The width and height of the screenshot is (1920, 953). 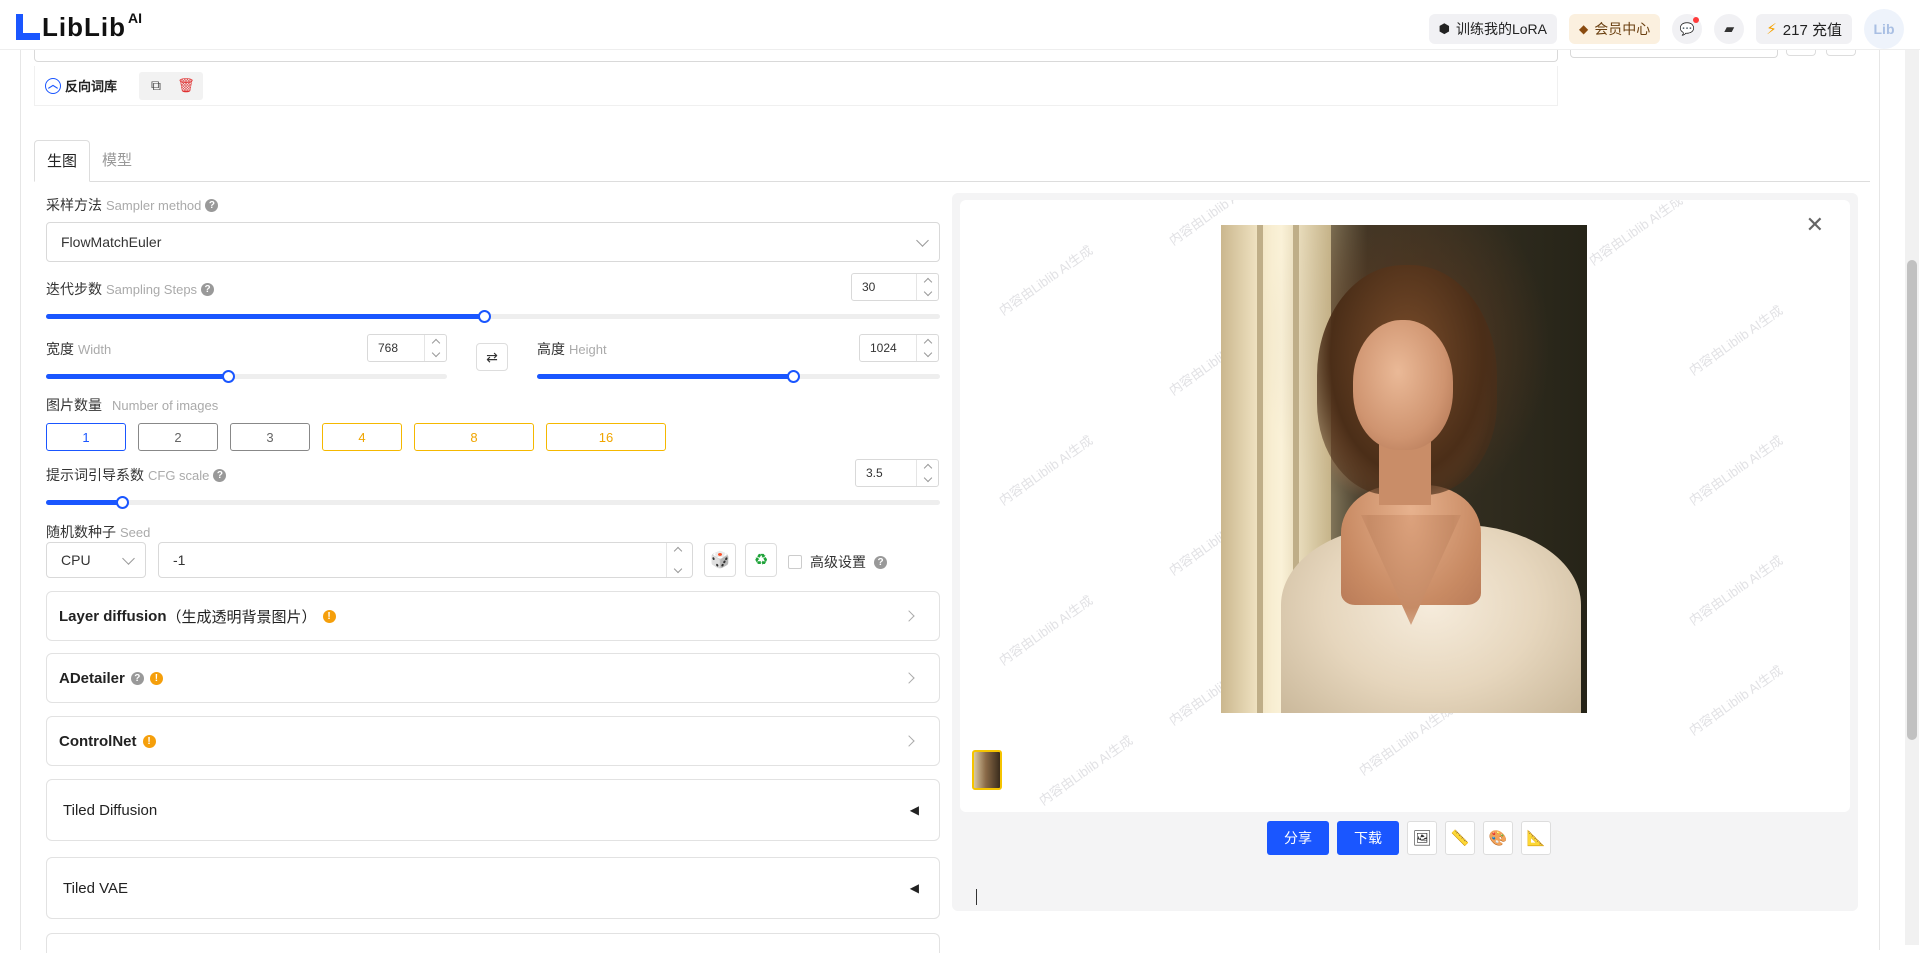 What do you see at coordinates (425, 560) in the screenshot?
I see `seed-input: -1` at bounding box center [425, 560].